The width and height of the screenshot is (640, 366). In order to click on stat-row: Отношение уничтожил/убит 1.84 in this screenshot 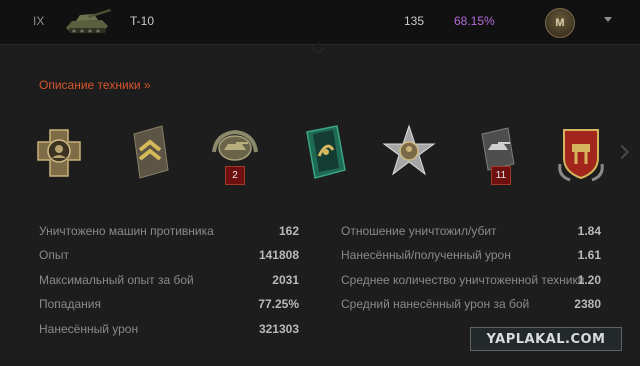, I will do `click(471, 232)`.